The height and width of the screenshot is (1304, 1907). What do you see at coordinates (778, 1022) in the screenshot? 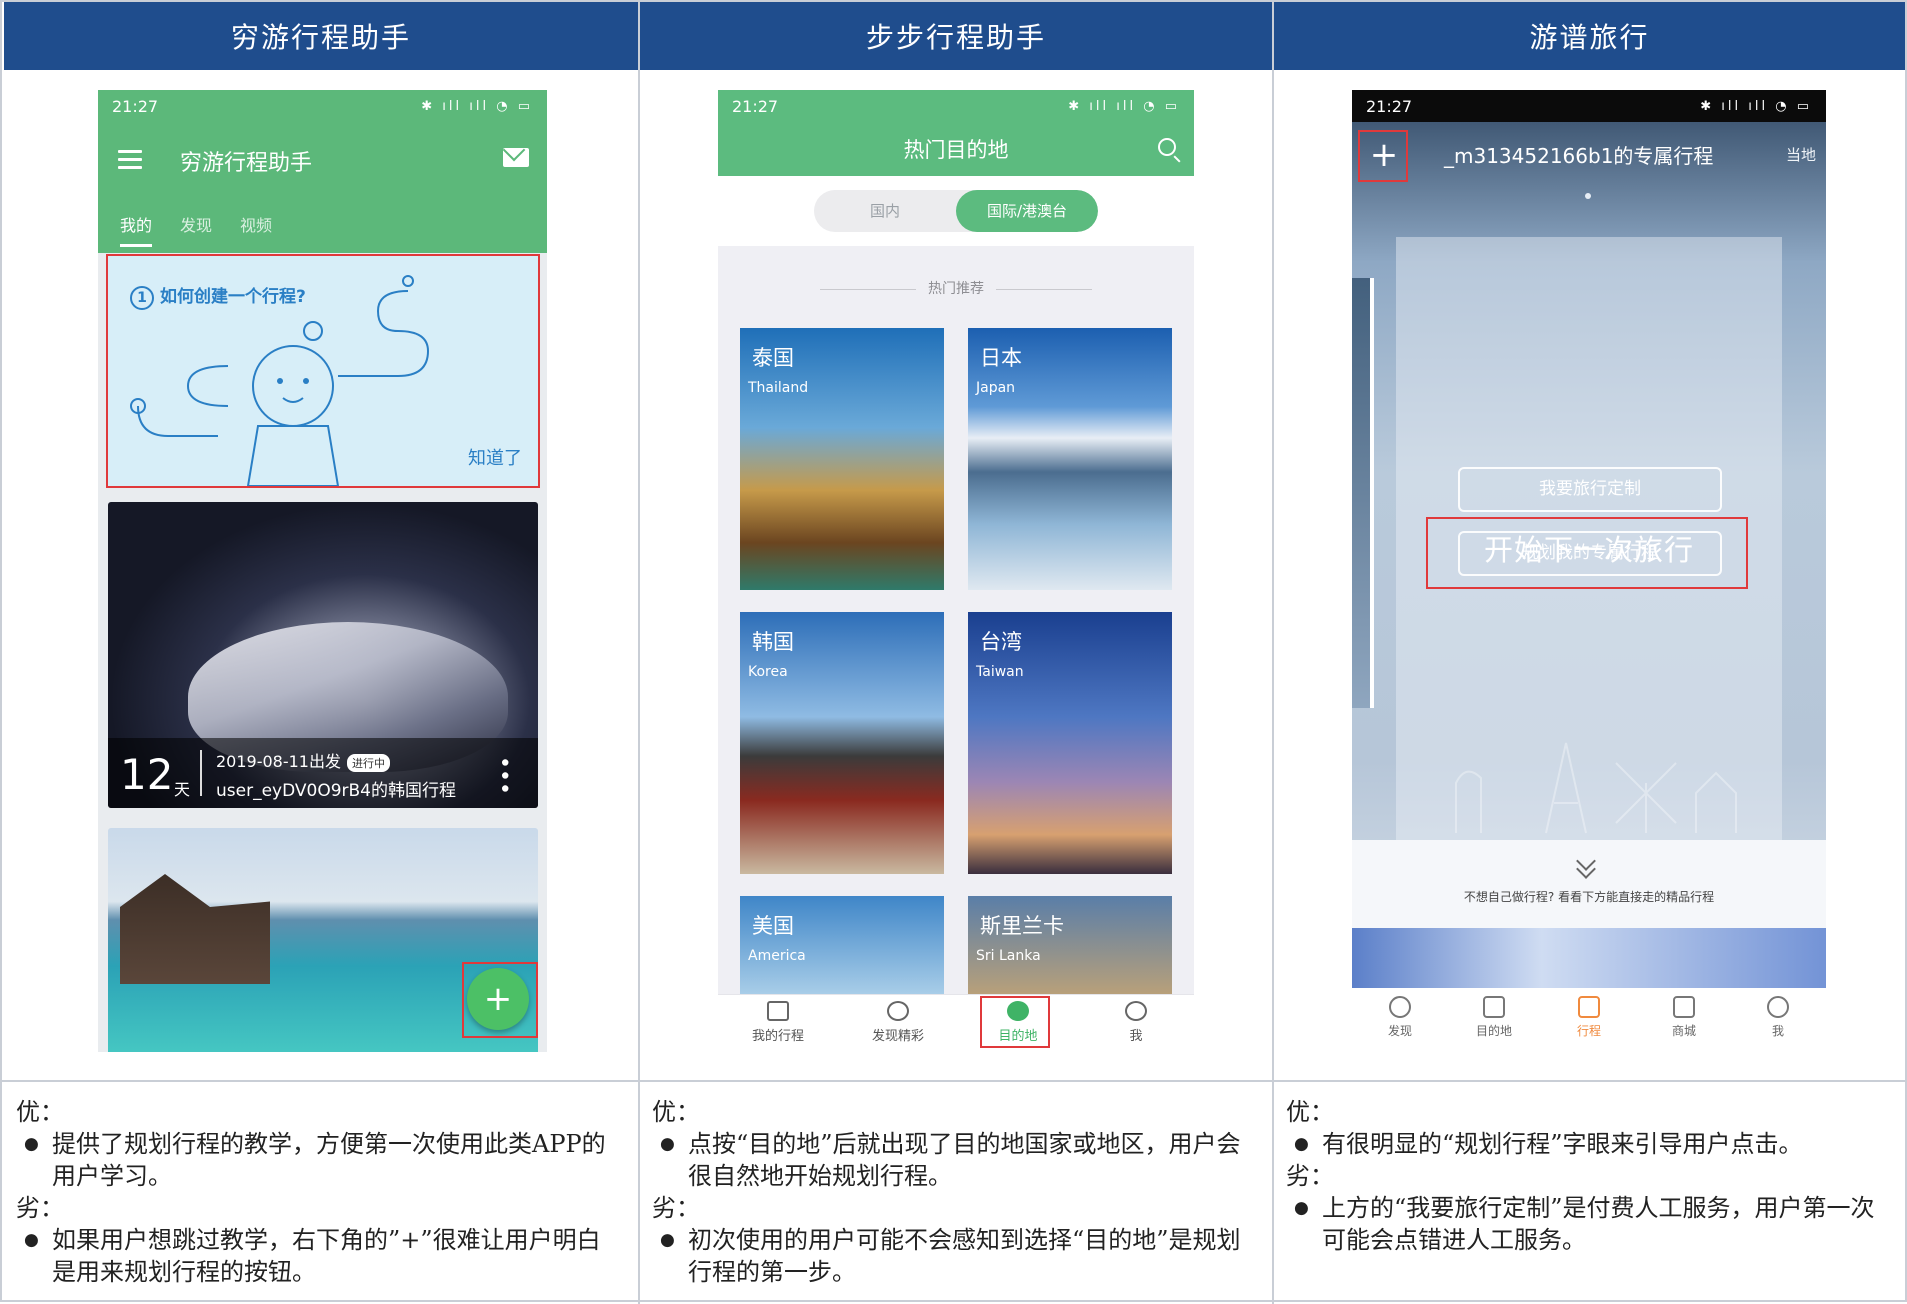
I see `nav-item-my-trips: 我的行程` at bounding box center [778, 1022].